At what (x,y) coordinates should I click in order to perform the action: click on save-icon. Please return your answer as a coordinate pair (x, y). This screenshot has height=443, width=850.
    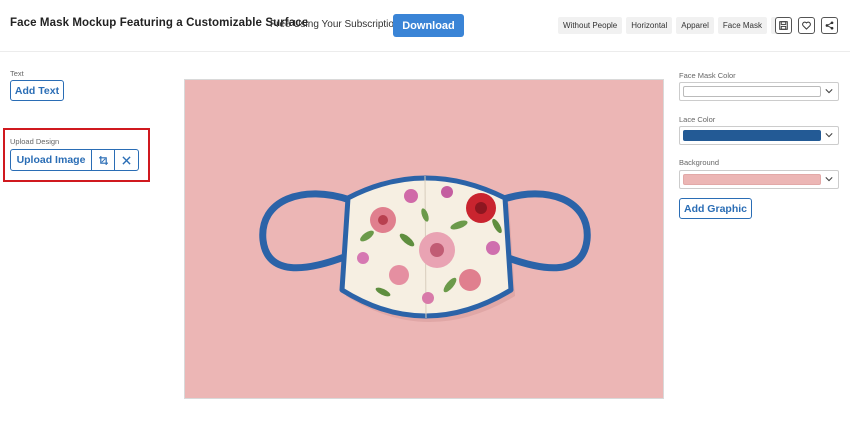
    Looking at the image, I should click on (783, 25).